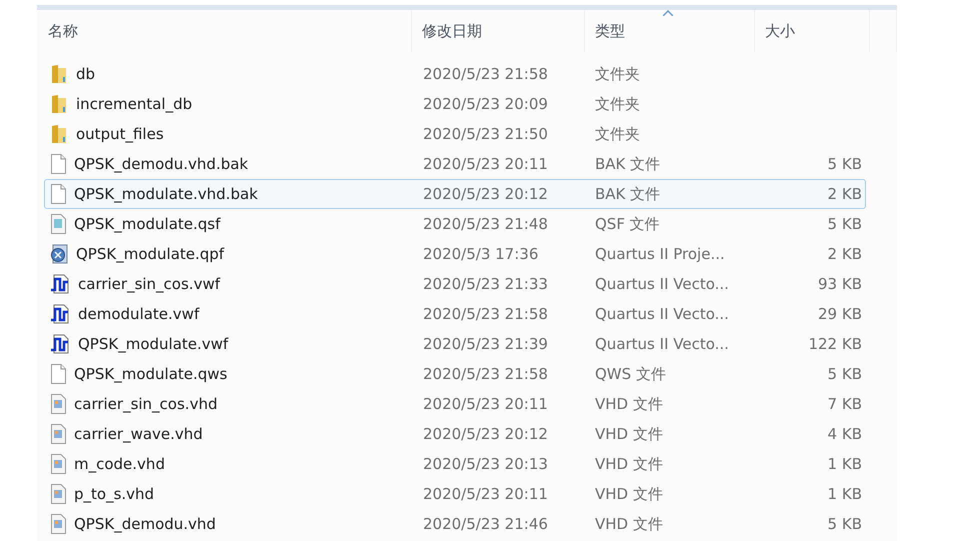 The width and height of the screenshot is (961, 541). Describe the element at coordinates (485, 284) in the screenshot. I see `modified-date: 2020/5/23 21:33` at that location.